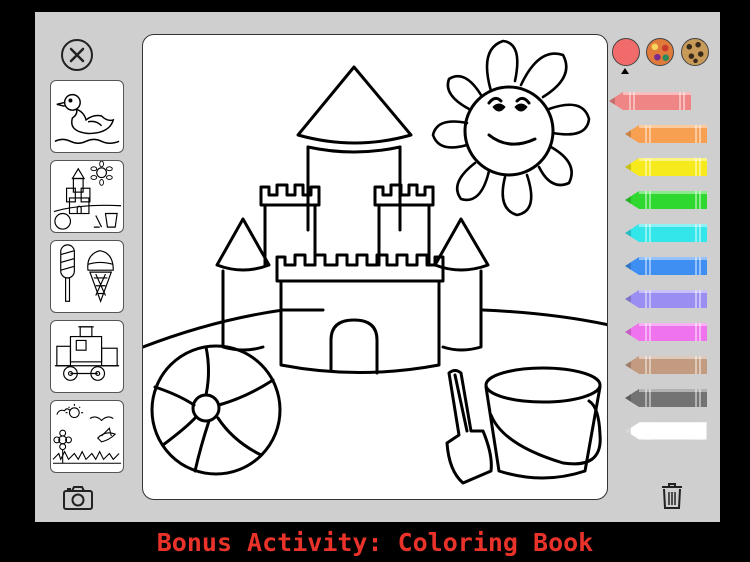  I want to click on crayon-blue, so click(666, 266).